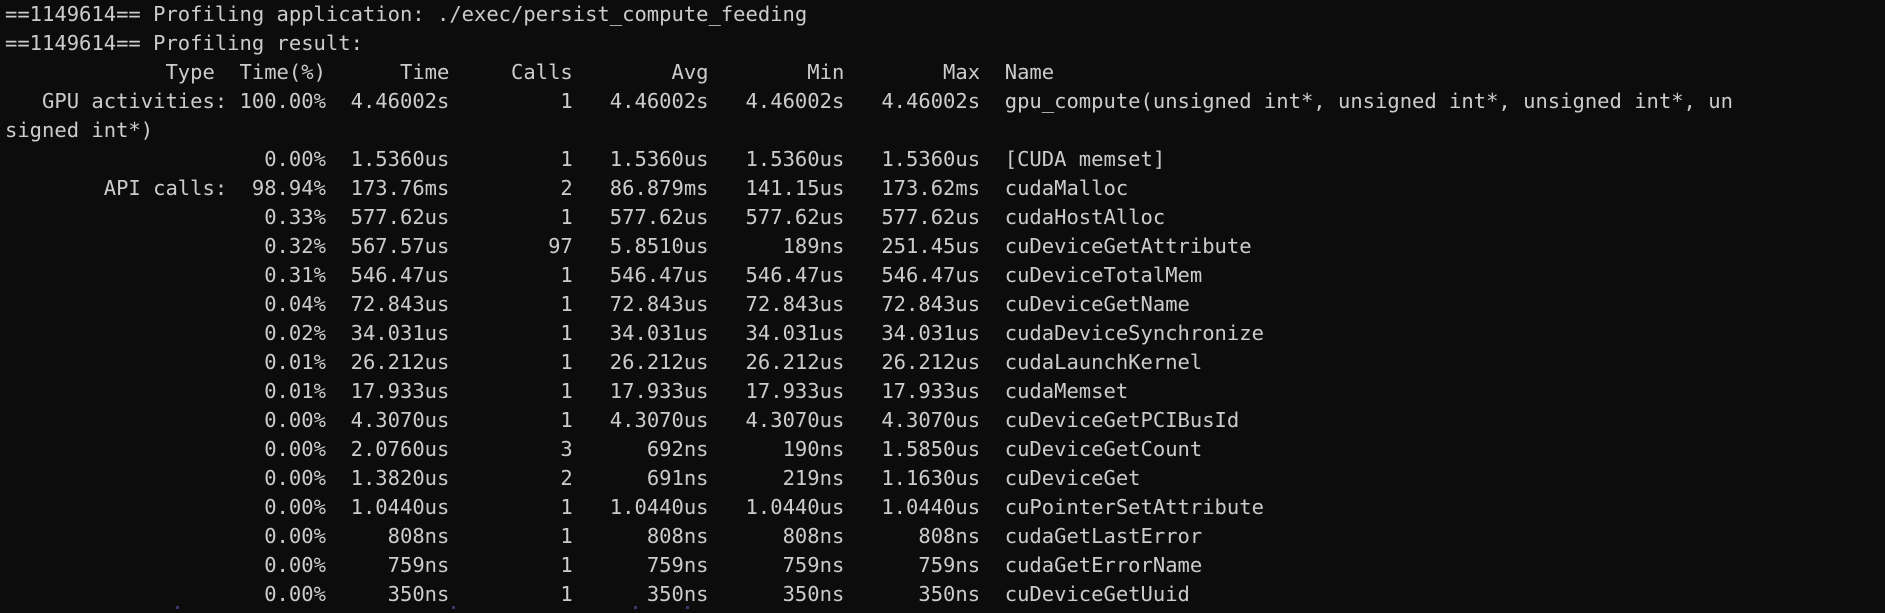  What do you see at coordinates (276, 246) in the screenshot?
I see `cell-time-pct: 0.32%` at bounding box center [276, 246].